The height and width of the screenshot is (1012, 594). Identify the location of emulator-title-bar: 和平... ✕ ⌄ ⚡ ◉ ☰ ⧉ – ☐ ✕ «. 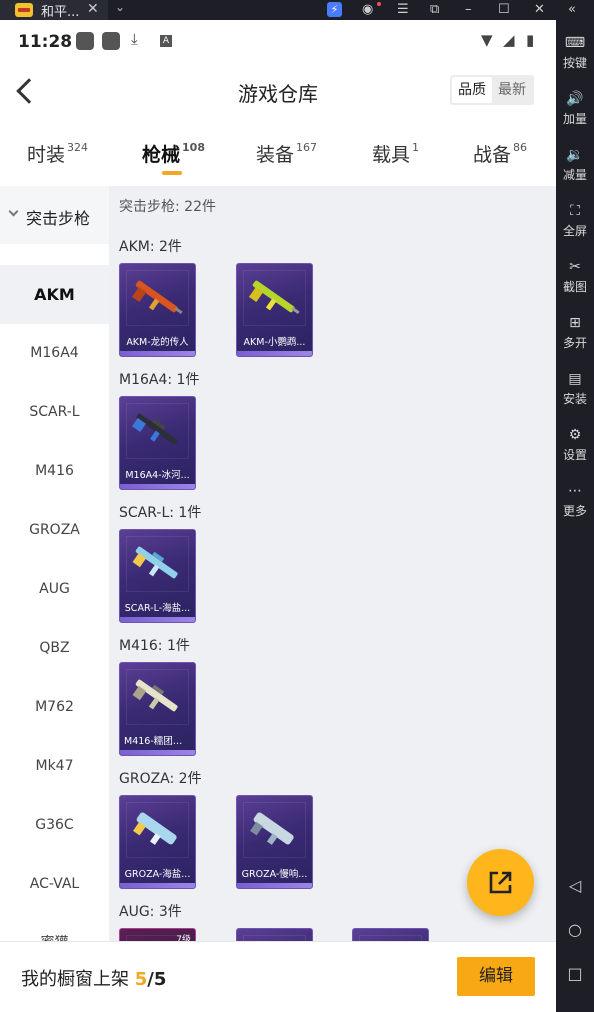
(297, 10).